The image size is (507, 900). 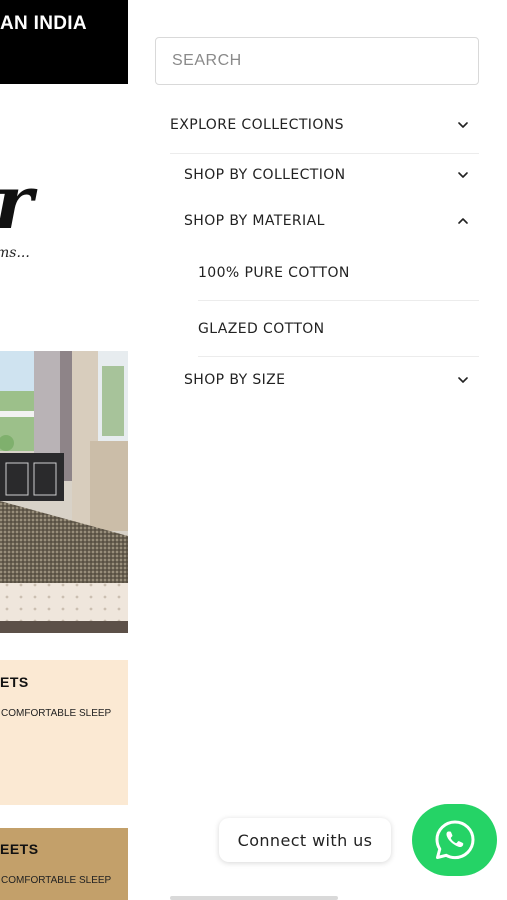 I want to click on promo-card-2-title: EETS, so click(x=19, y=849).